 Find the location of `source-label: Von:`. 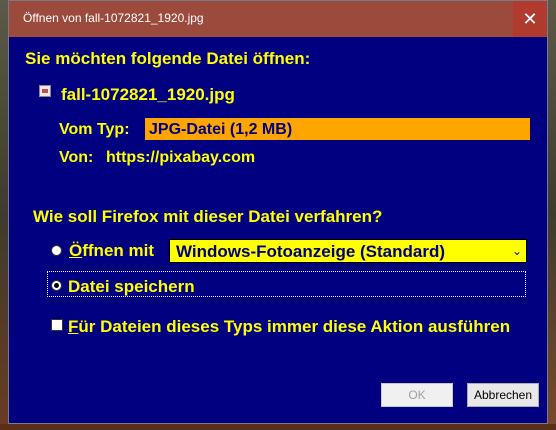

source-label: Von: is located at coordinates (76, 157).